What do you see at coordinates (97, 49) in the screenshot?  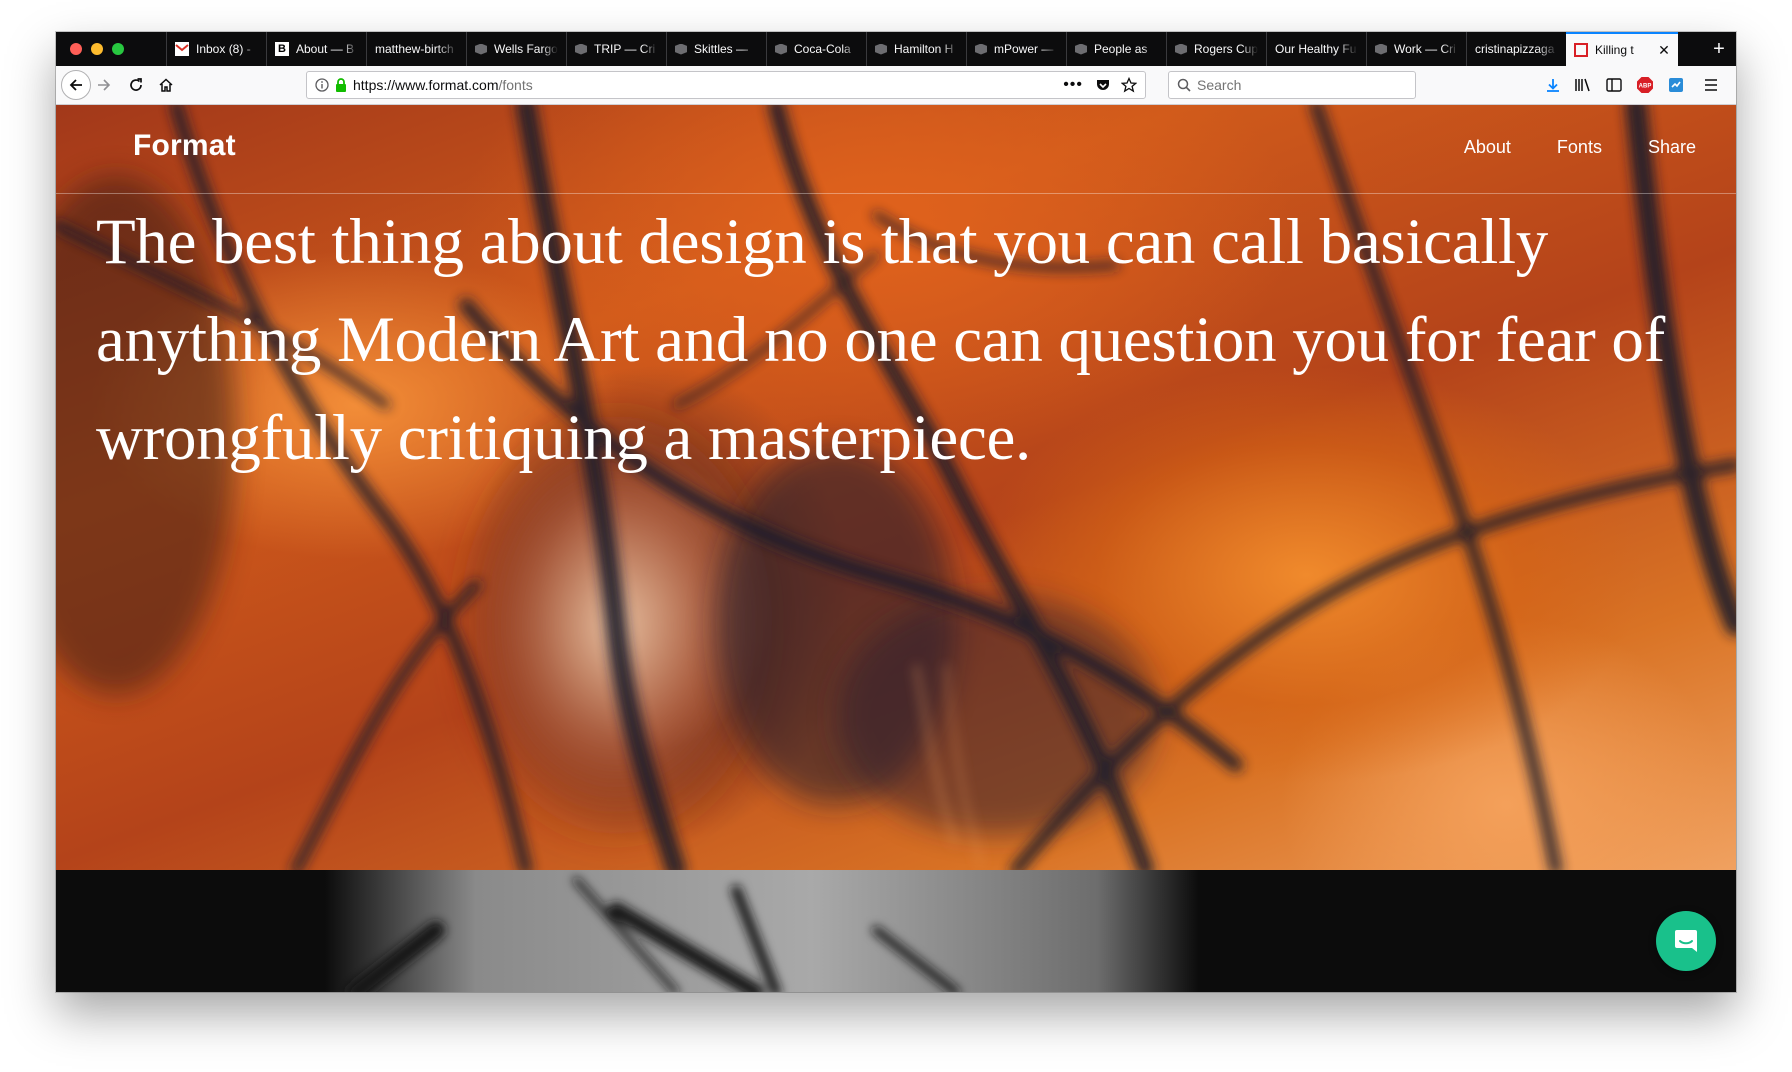 I see `minimize-window-button` at bounding box center [97, 49].